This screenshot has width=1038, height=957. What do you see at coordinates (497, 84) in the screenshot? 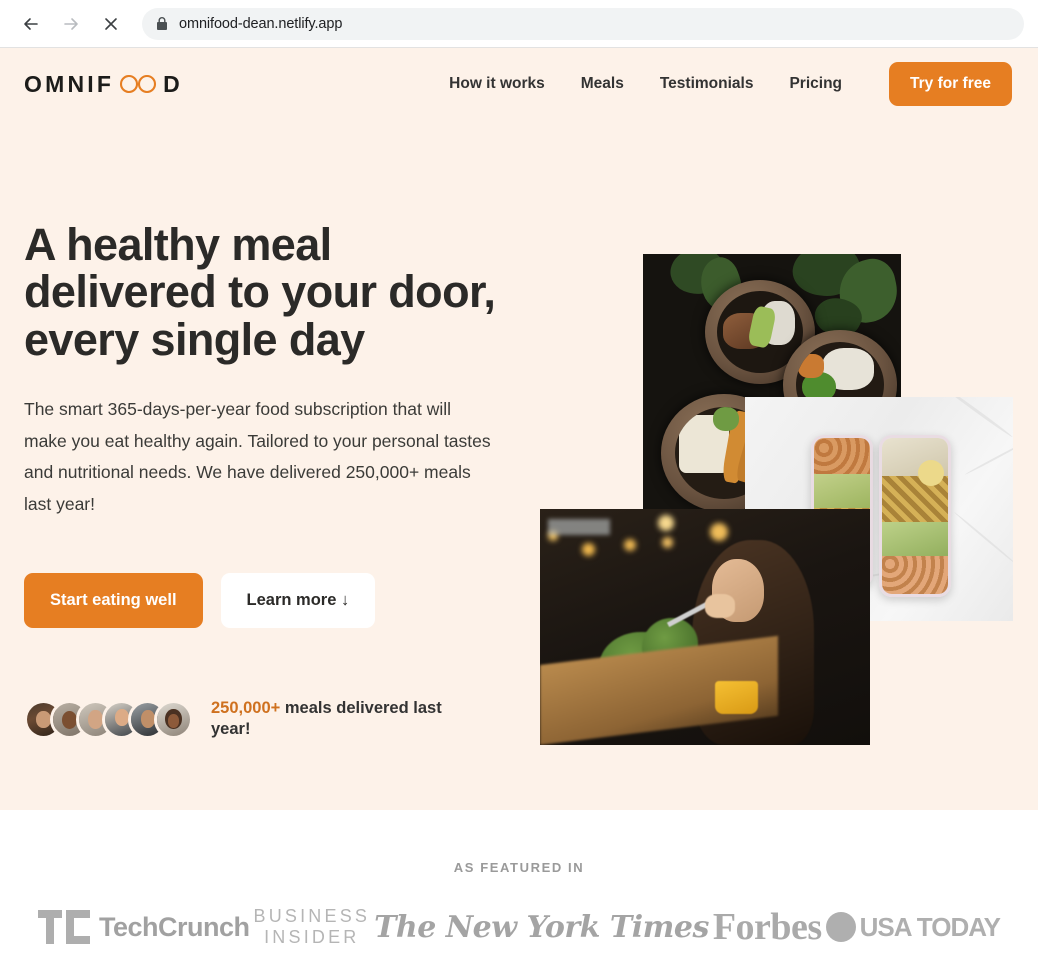
I see `nav-link-how-it-works: How it works` at bounding box center [497, 84].